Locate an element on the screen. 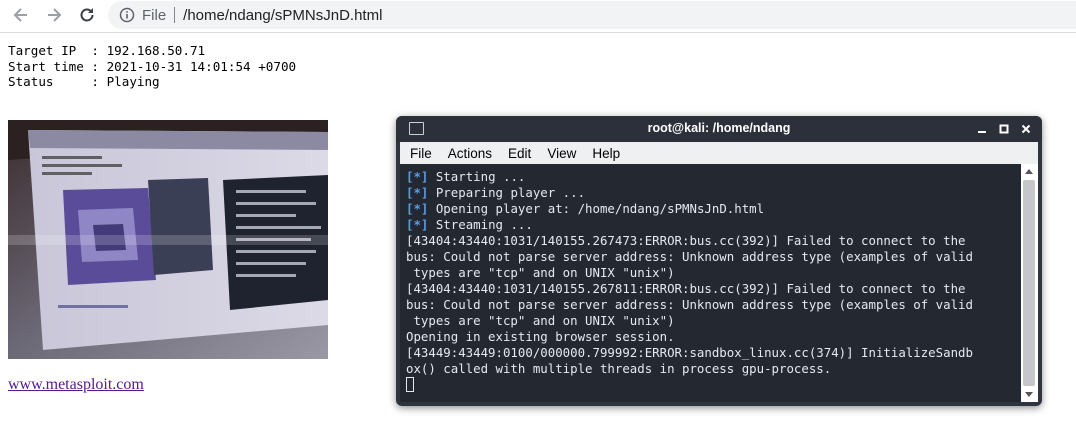  url-text: /home/ndang/sPMNsJnD.html is located at coordinates (282, 15).